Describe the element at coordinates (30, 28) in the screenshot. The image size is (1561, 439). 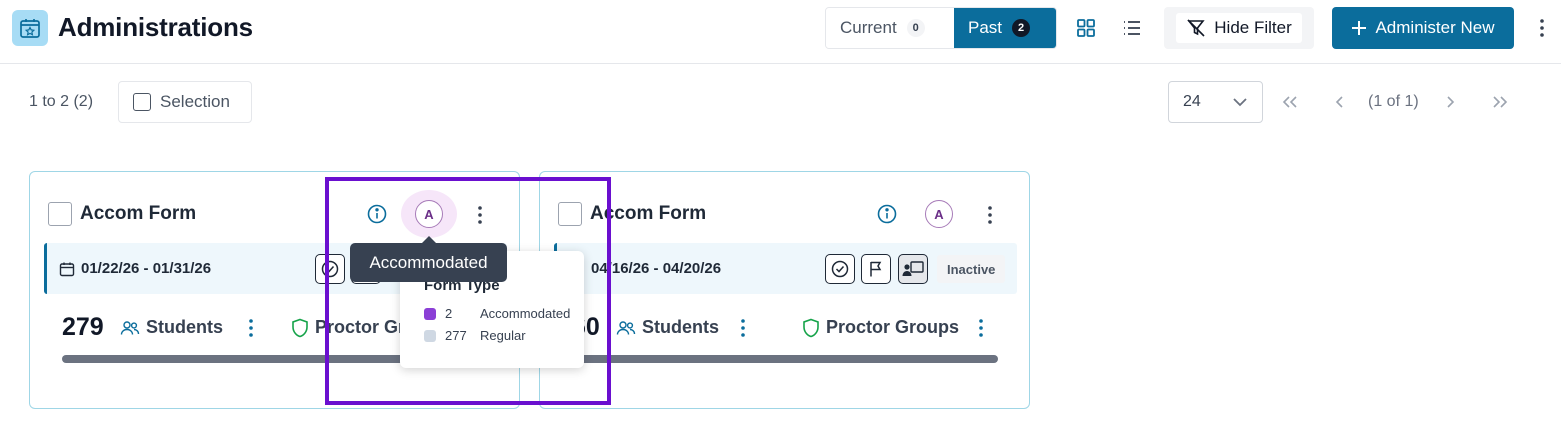
I see `calendar-star-icon` at that location.